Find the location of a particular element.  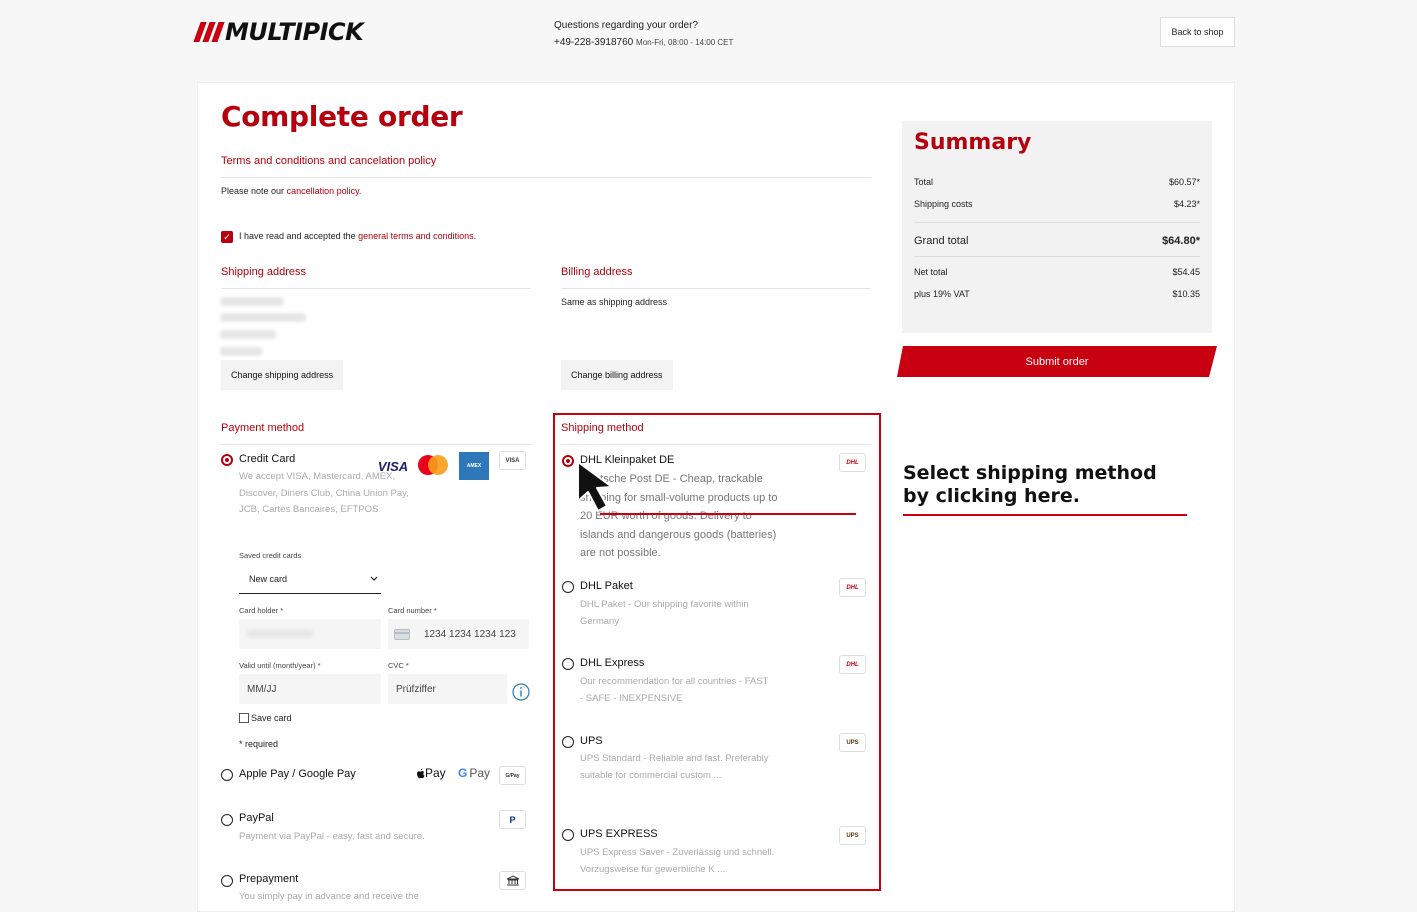

summary-heading: Summary is located at coordinates (973, 142).